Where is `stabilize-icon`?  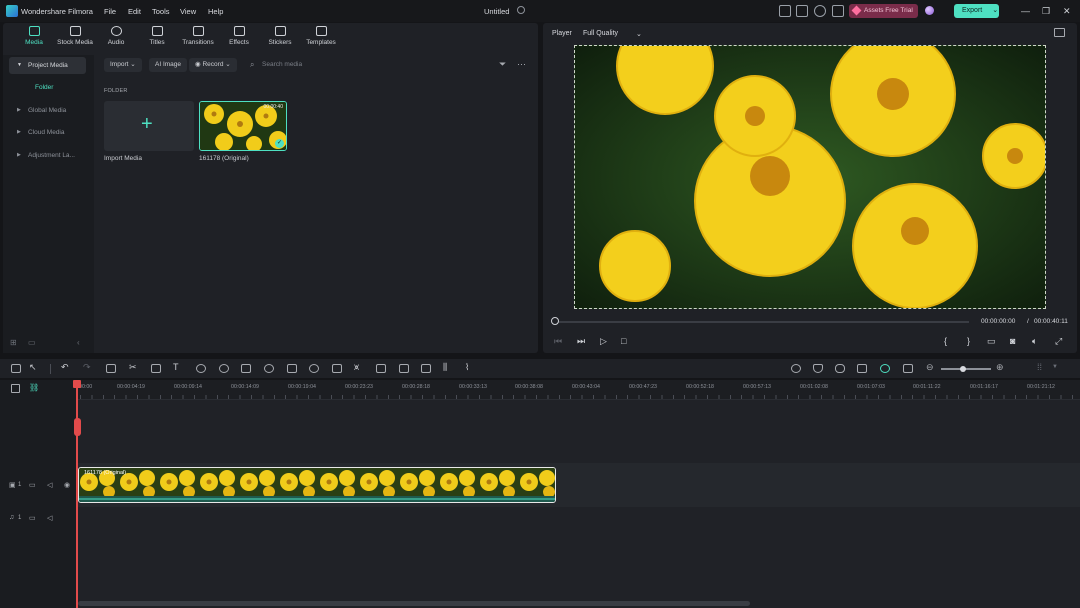
stabilize-icon is located at coordinates (246, 368).